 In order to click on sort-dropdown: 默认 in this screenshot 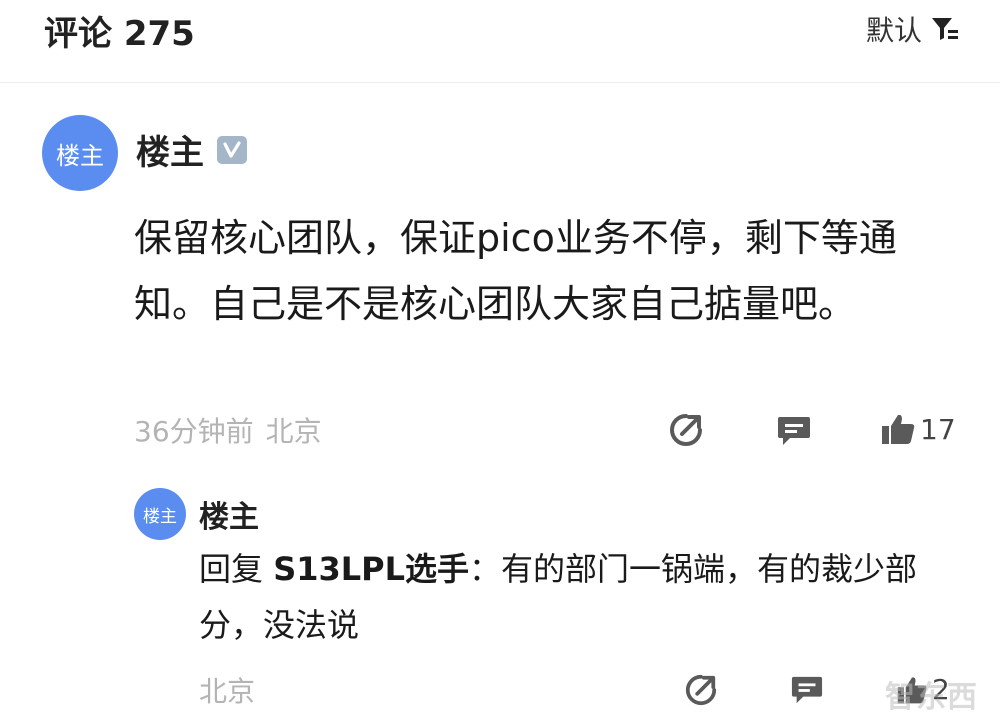, I will do `click(913, 29)`.